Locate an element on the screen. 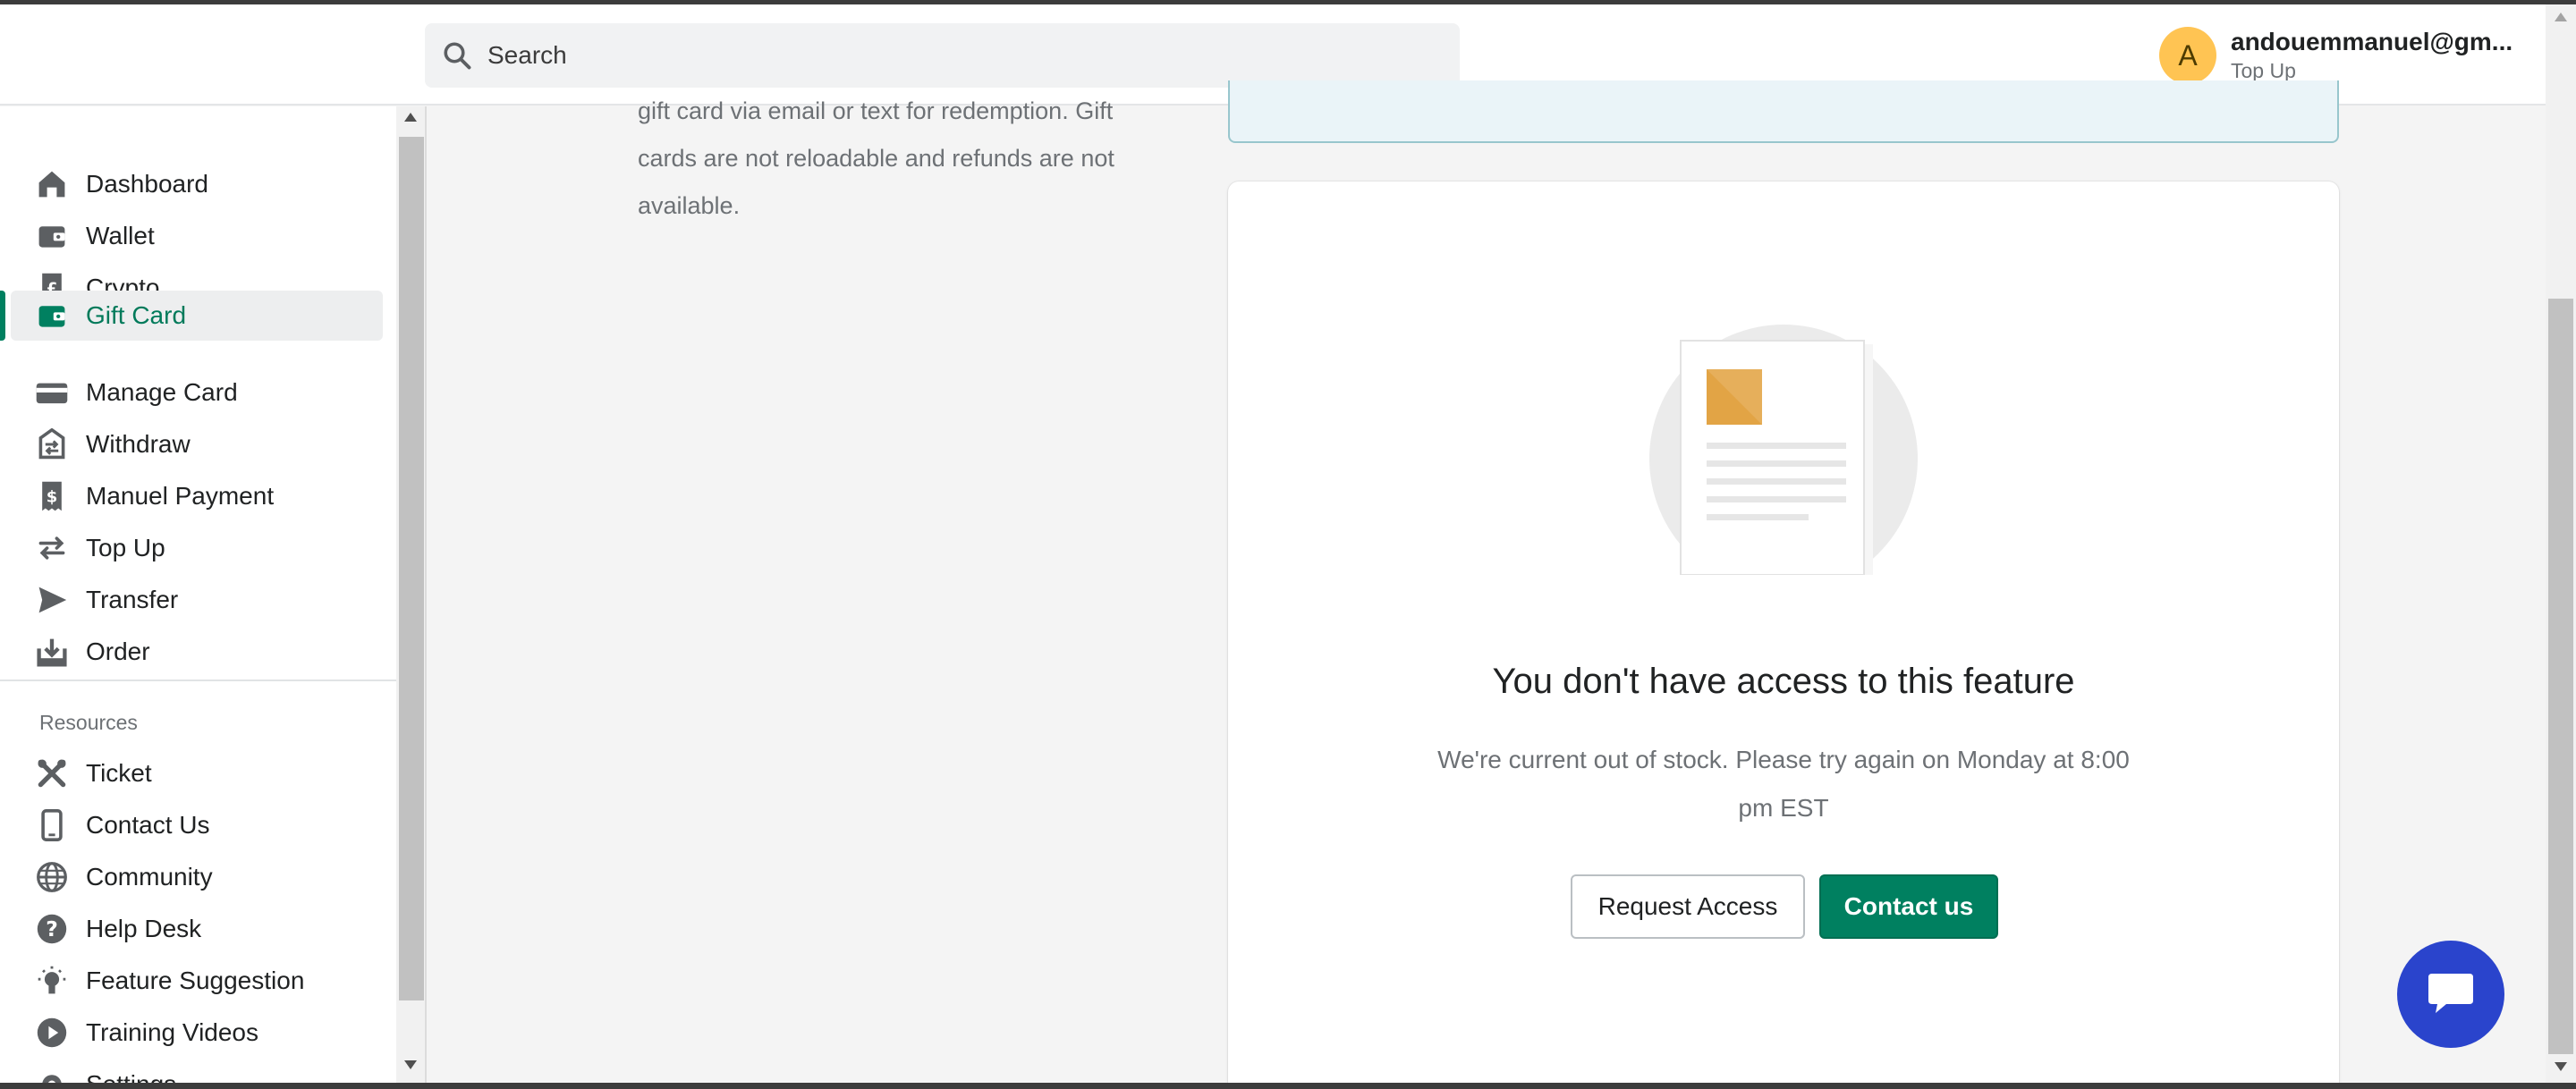 This screenshot has height=1089, width=2576. sidebar-divider is located at coordinates (198, 680).